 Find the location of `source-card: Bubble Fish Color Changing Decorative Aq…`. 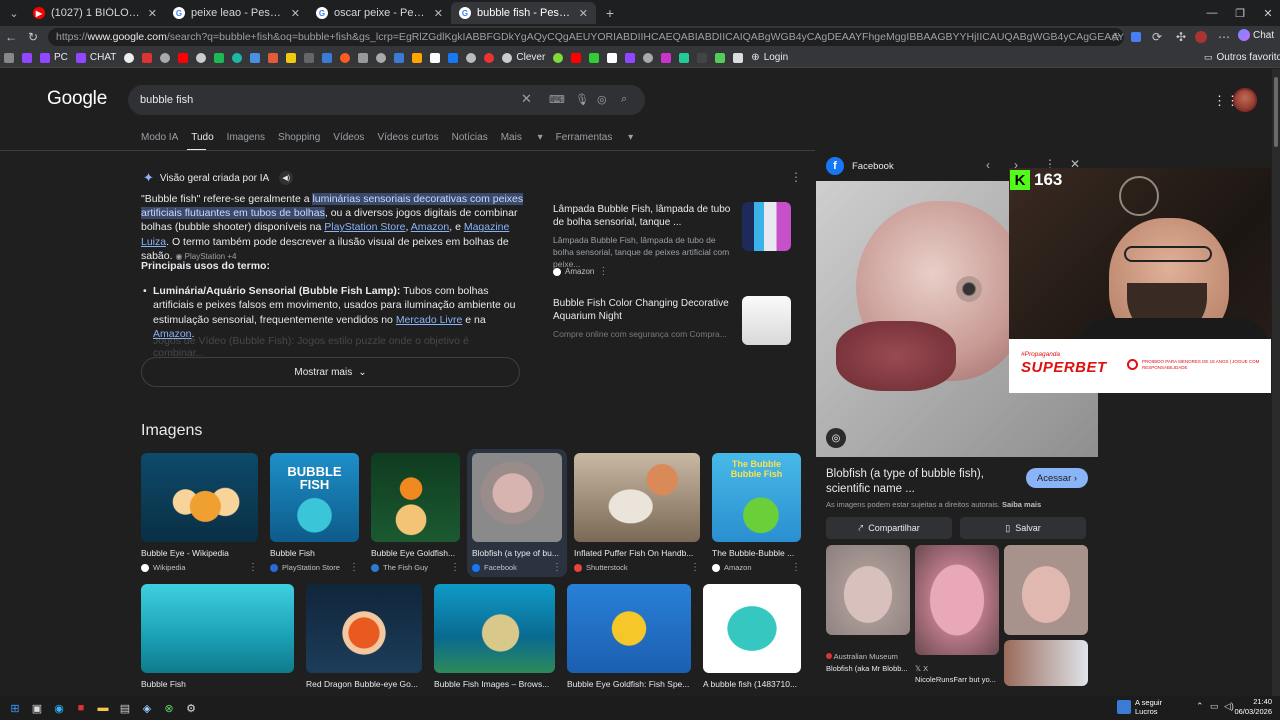

source-card: Bubble Fish Color Changing Decorative Aq… is located at coordinates (671, 320).